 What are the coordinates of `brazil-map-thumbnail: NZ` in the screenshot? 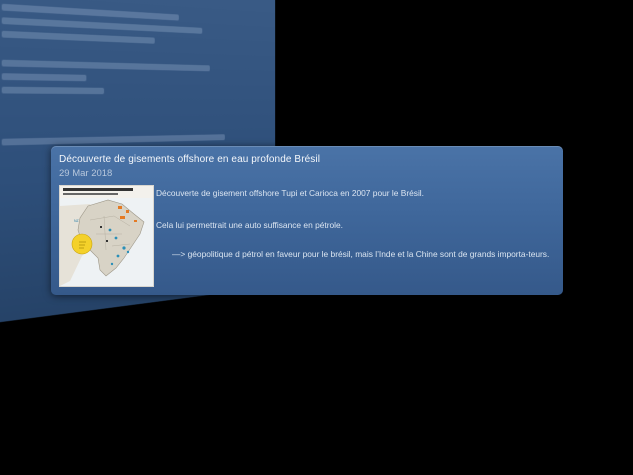 It's located at (106, 236).